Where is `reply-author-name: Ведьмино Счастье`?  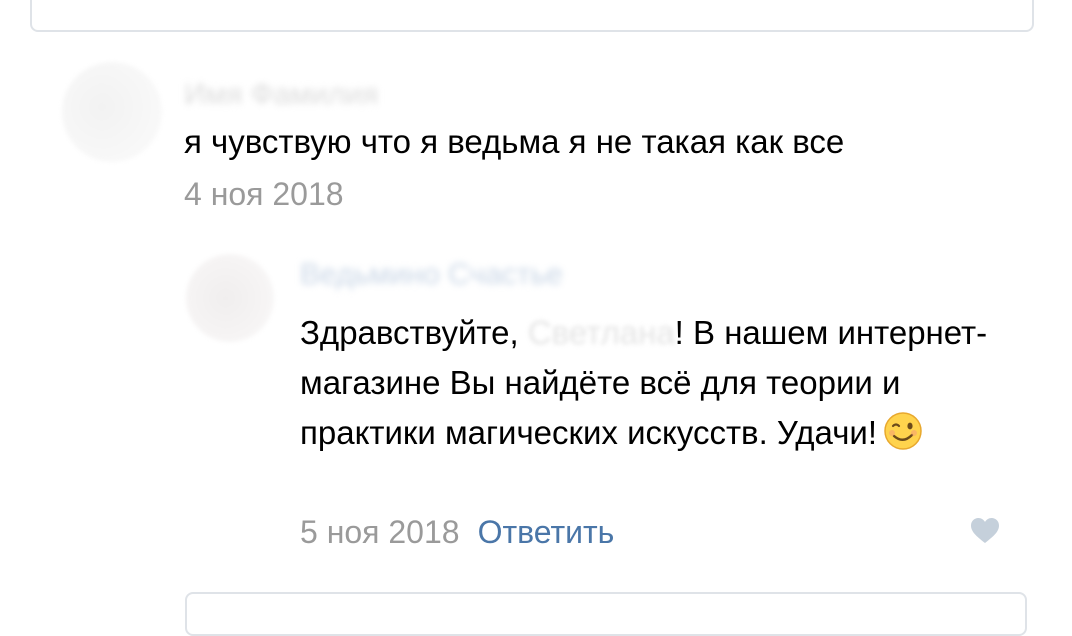 reply-author-name: Ведьмино Счастье is located at coordinates (431, 275).